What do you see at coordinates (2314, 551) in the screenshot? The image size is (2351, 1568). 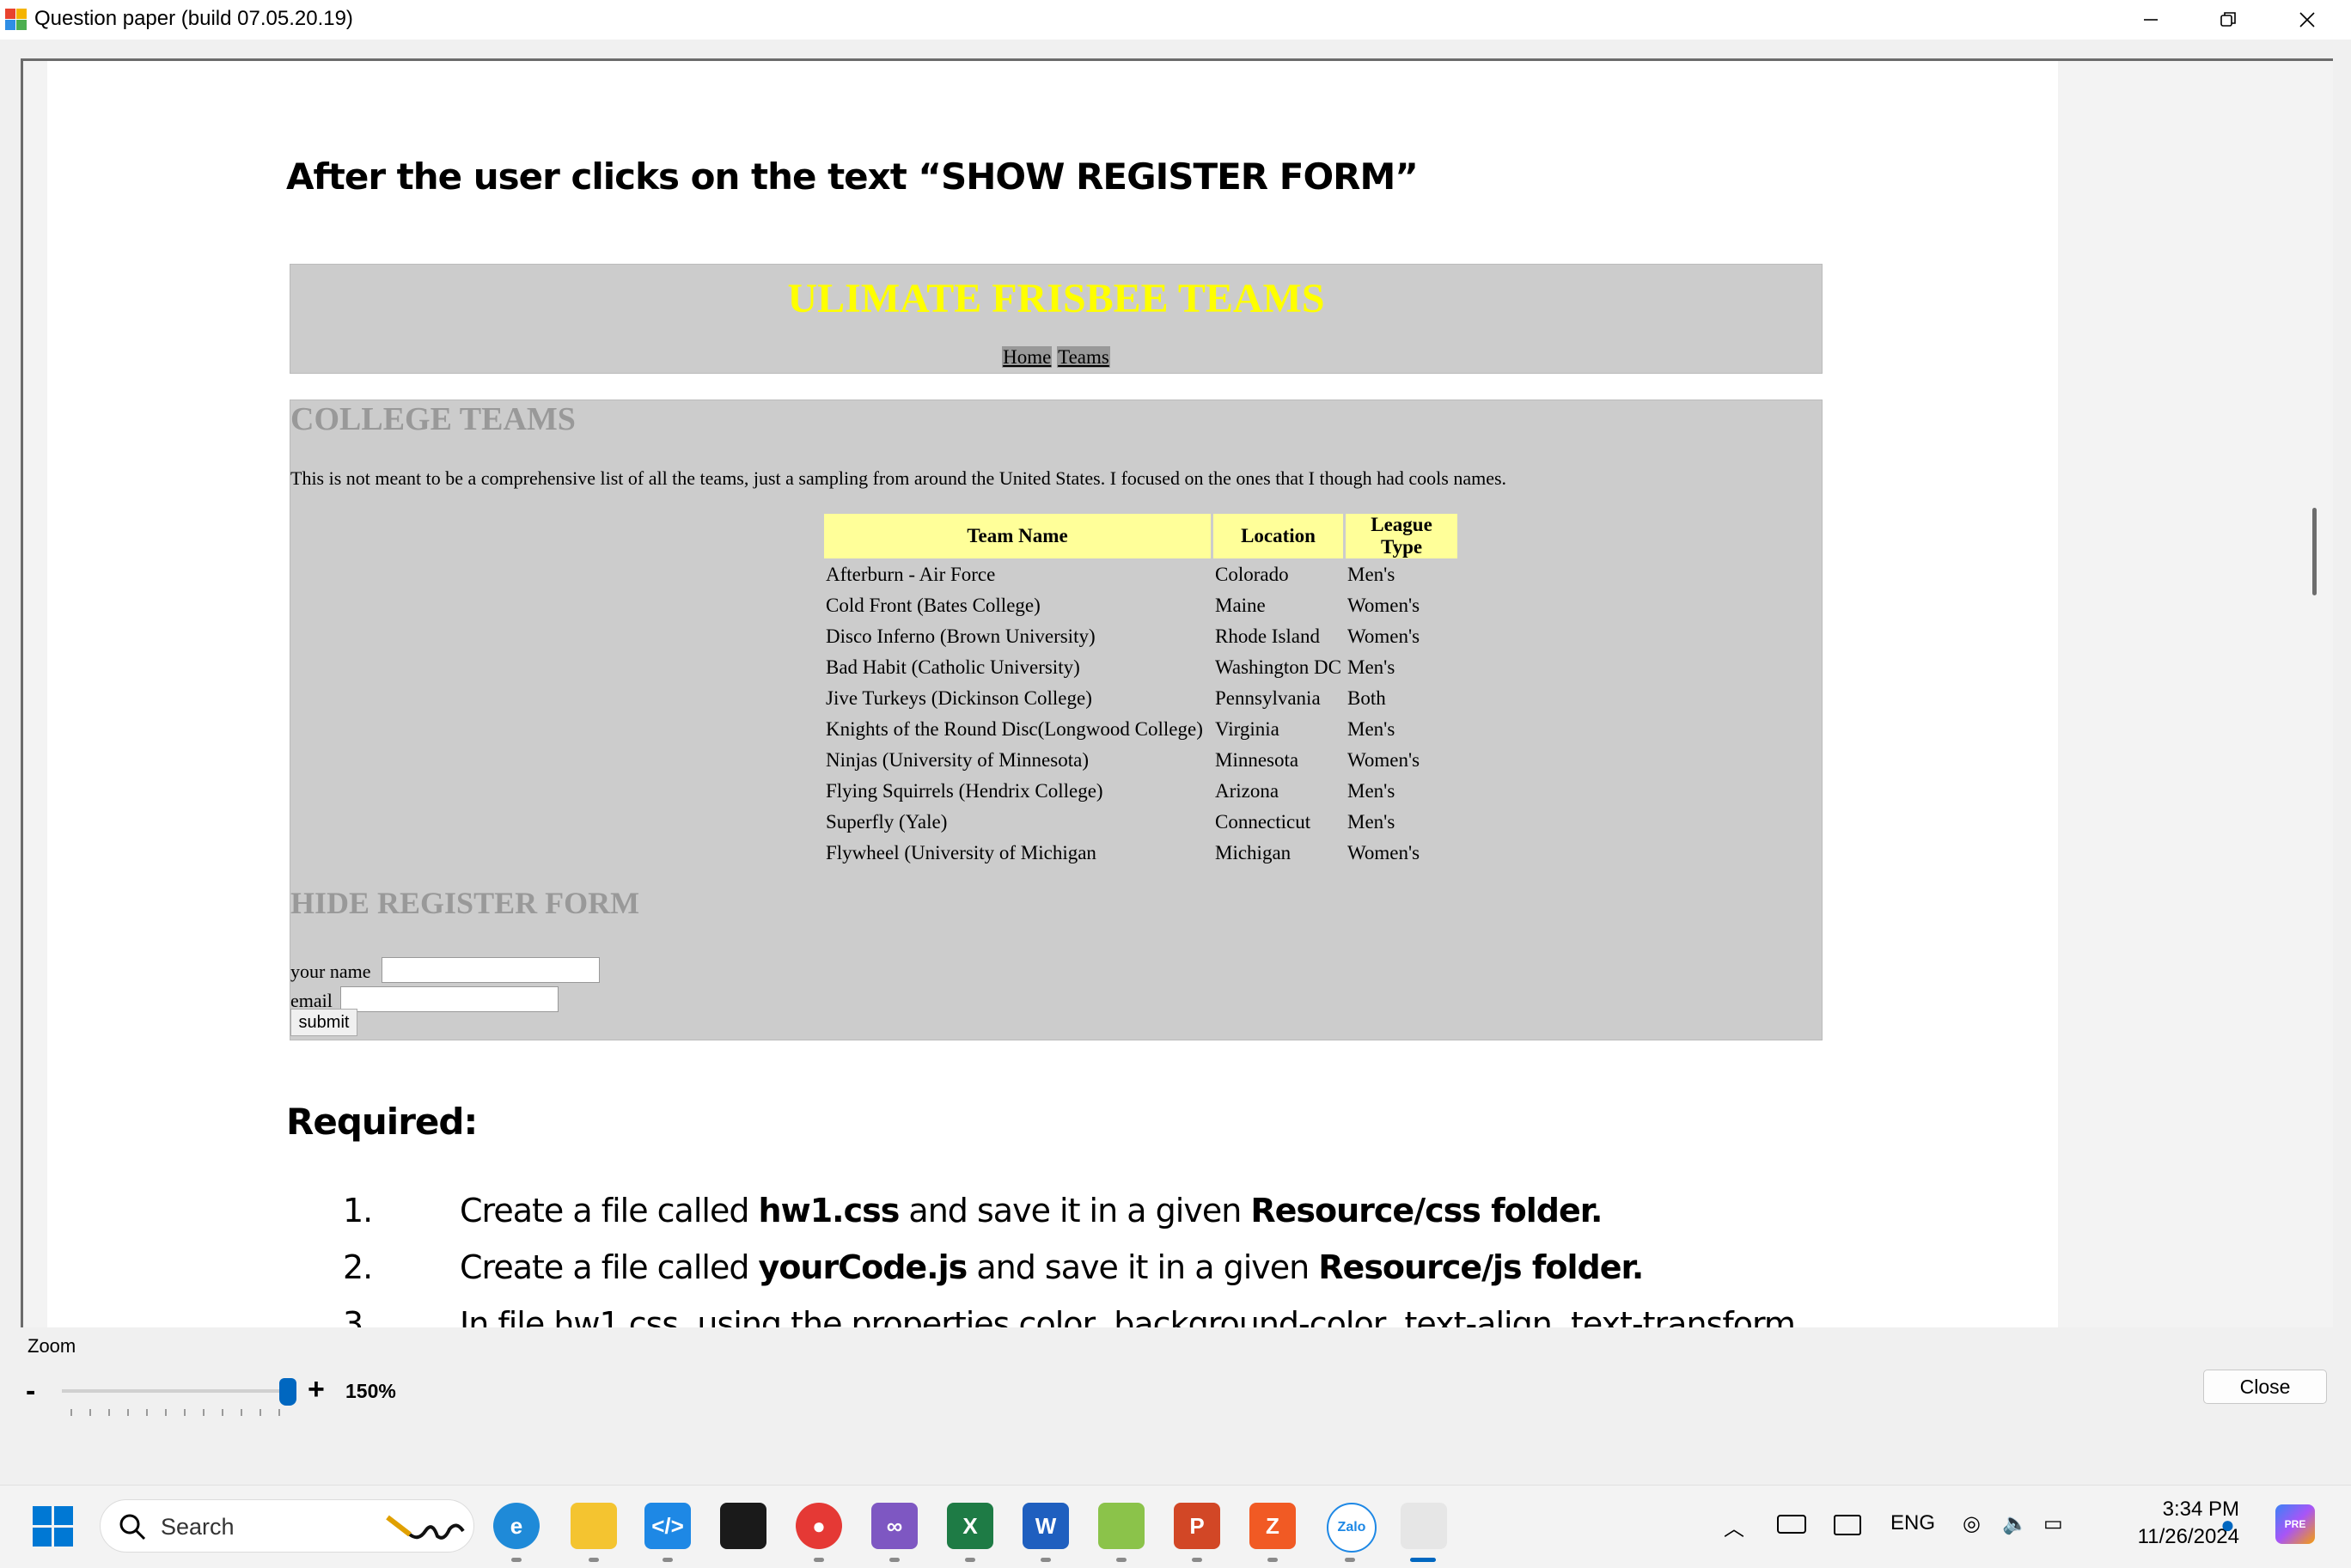 I see `vertical-scrollbar` at bounding box center [2314, 551].